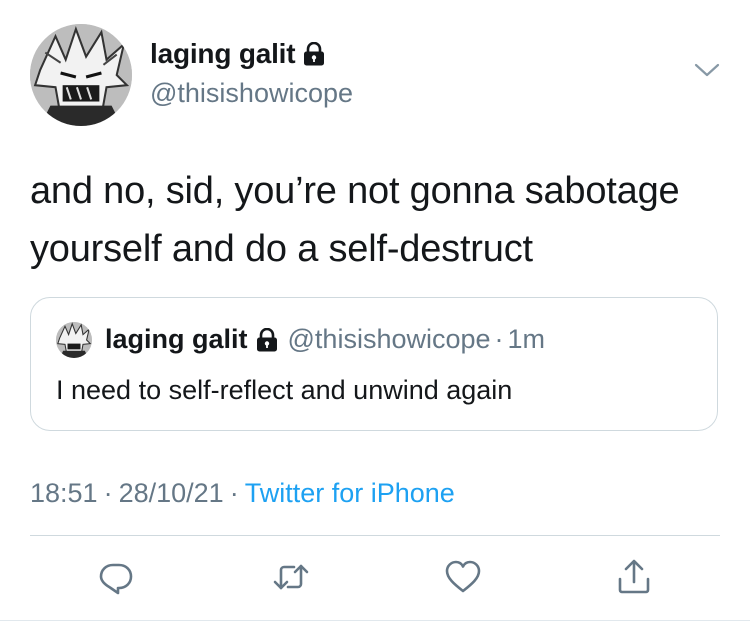 Image resolution: width=750 pixels, height=625 pixels. What do you see at coordinates (355, 191) in the screenshot?
I see `tweet-text-line: and no, sid, you’re not gonna sabotage` at bounding box center [355, 191].